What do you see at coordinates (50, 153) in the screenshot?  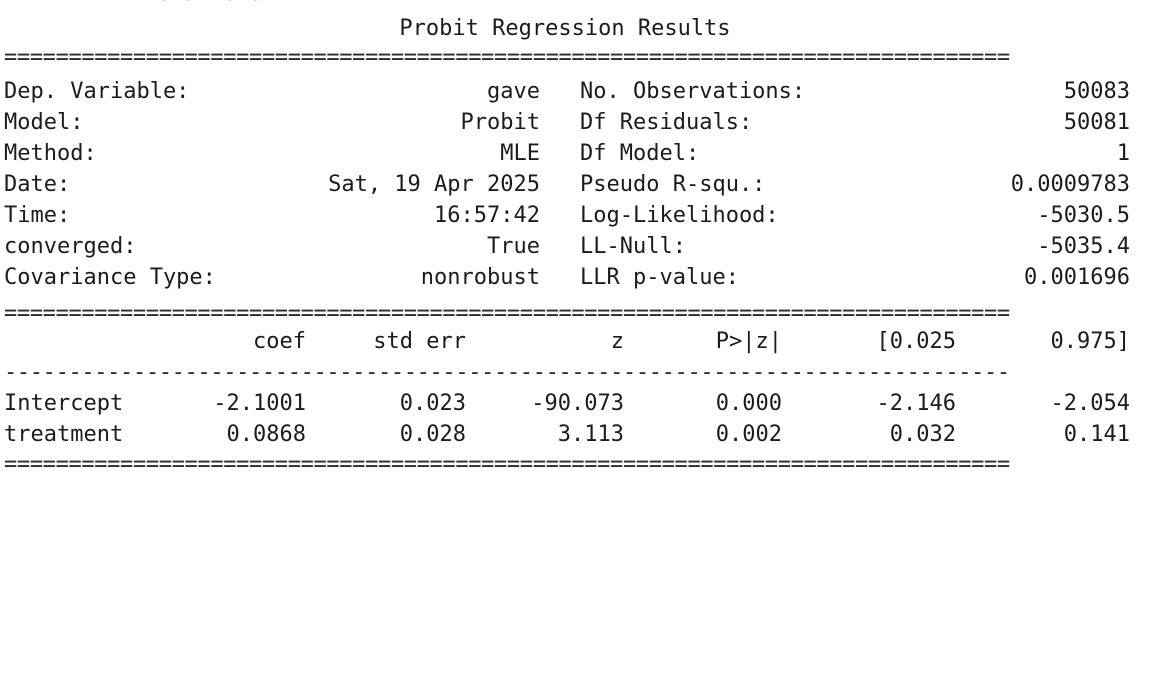 I see `summary-label: Method:` at bounding box center [50, 153].